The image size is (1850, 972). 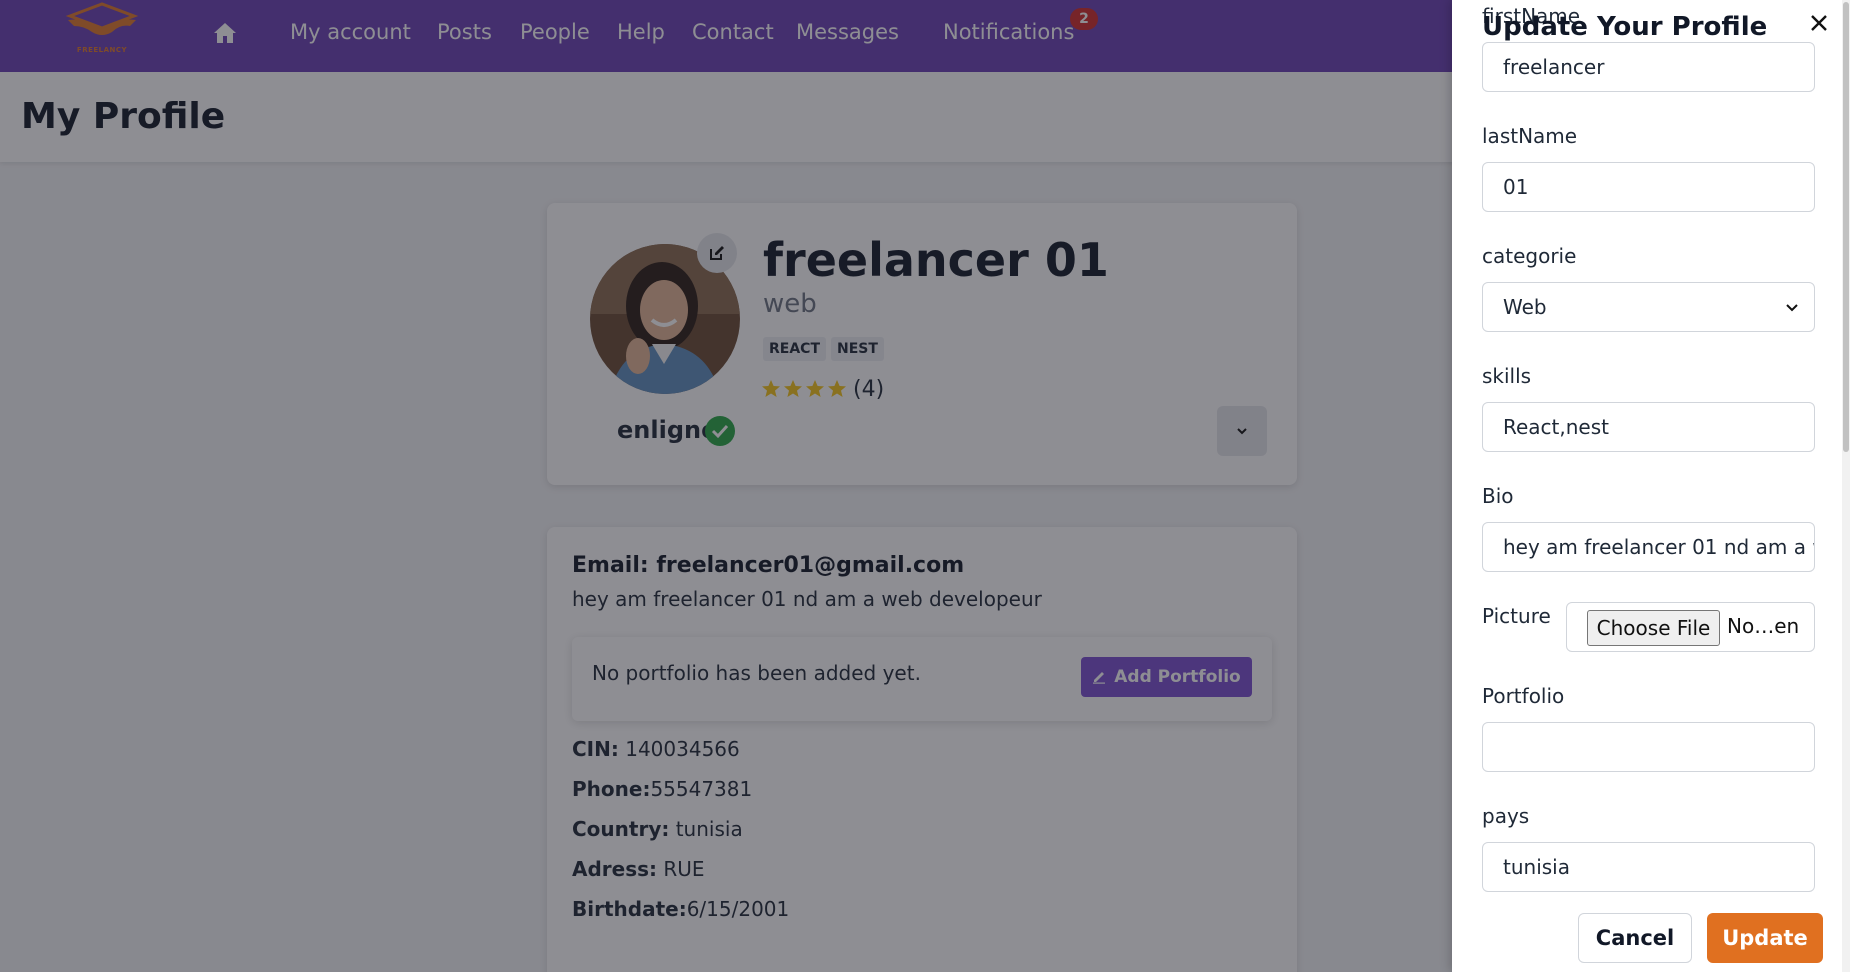 What do you see at coordinates (1648, 67) in the screenshot?
I see `firstname-input: freelancer` at bounding box center [1648, 67].